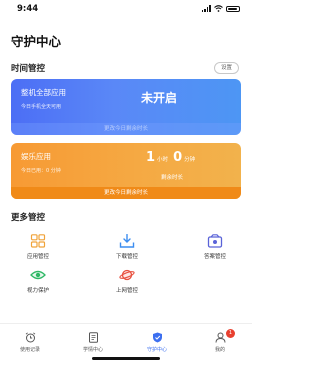 This screenshot has width=320, height=366. I want to click on tab-learning-center: 学情中心, so click(93, 342).